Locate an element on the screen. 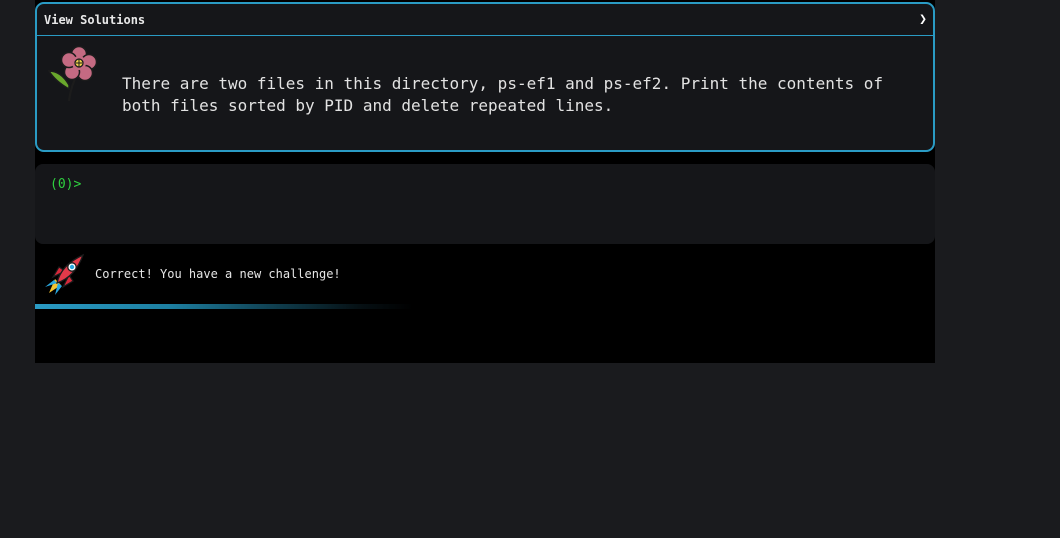 This screenshot has height=538, width=1060. progress-fill is located at coordinates (305, 306).